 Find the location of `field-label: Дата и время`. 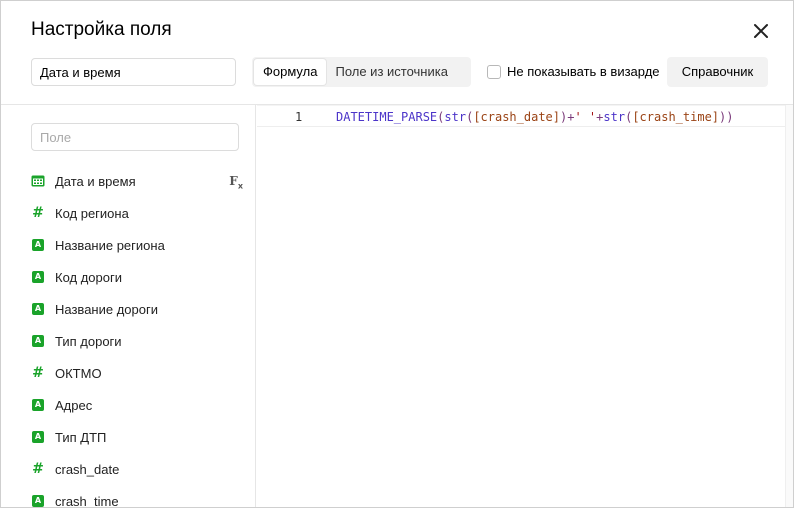

field-label: Дата и время is located at coordinates (95, 181).